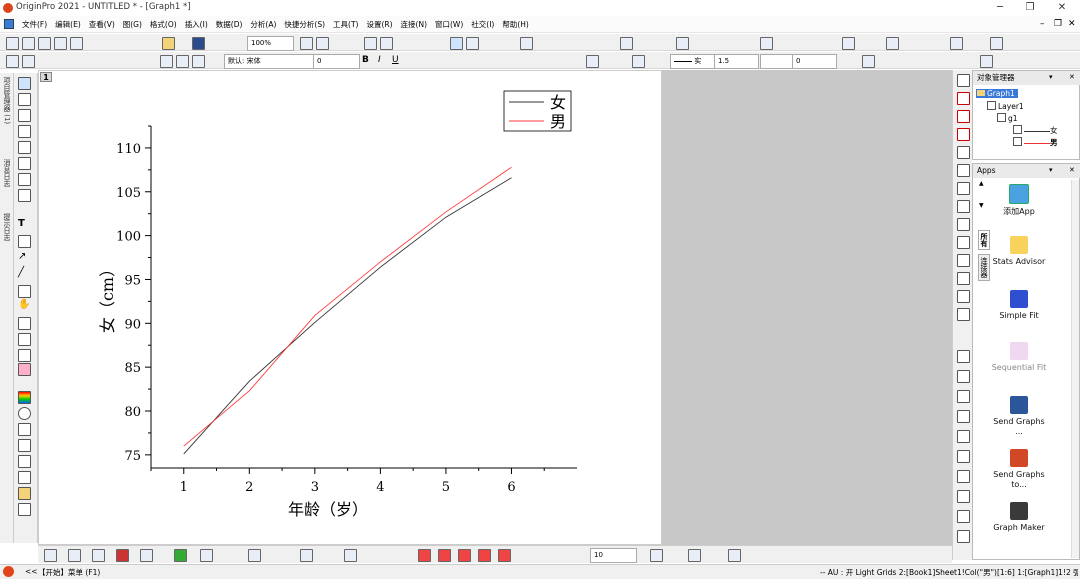  What do you see at coordinates (626, 43) in the screenshot?
I see `statistics-icon` at bounding box center [626, 43].